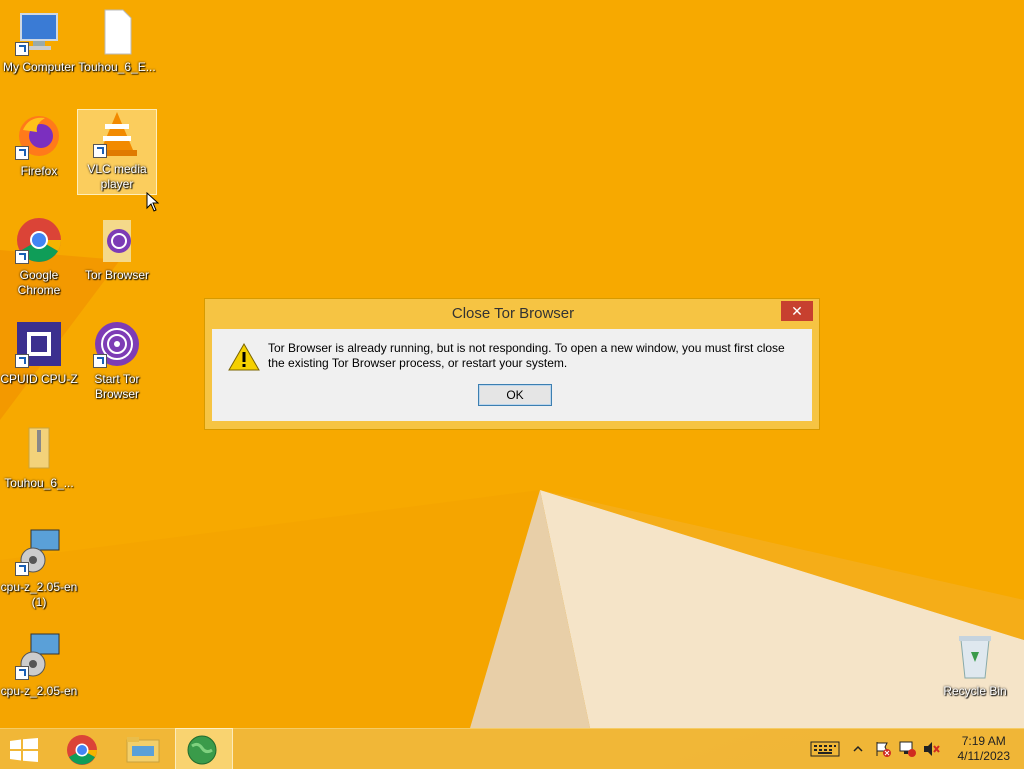  I want to click on desktop-icon-start-tor-browser: Start Tor Browser, so click(117, 361).